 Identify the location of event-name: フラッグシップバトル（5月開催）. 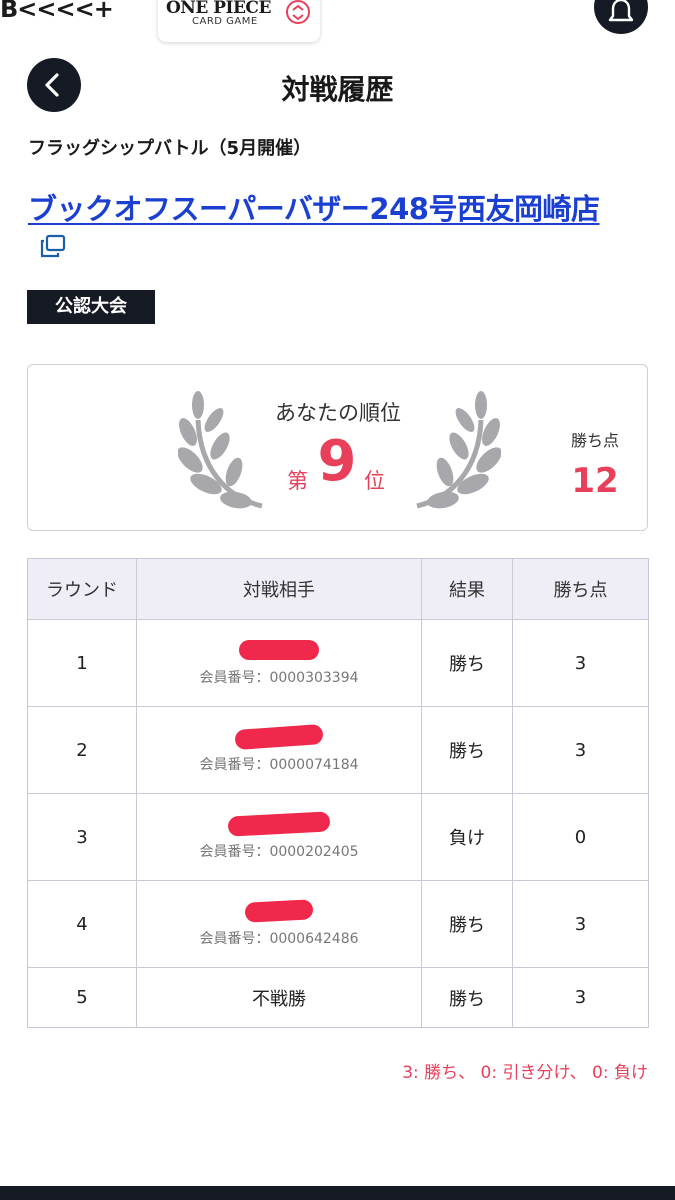
(170, 148).